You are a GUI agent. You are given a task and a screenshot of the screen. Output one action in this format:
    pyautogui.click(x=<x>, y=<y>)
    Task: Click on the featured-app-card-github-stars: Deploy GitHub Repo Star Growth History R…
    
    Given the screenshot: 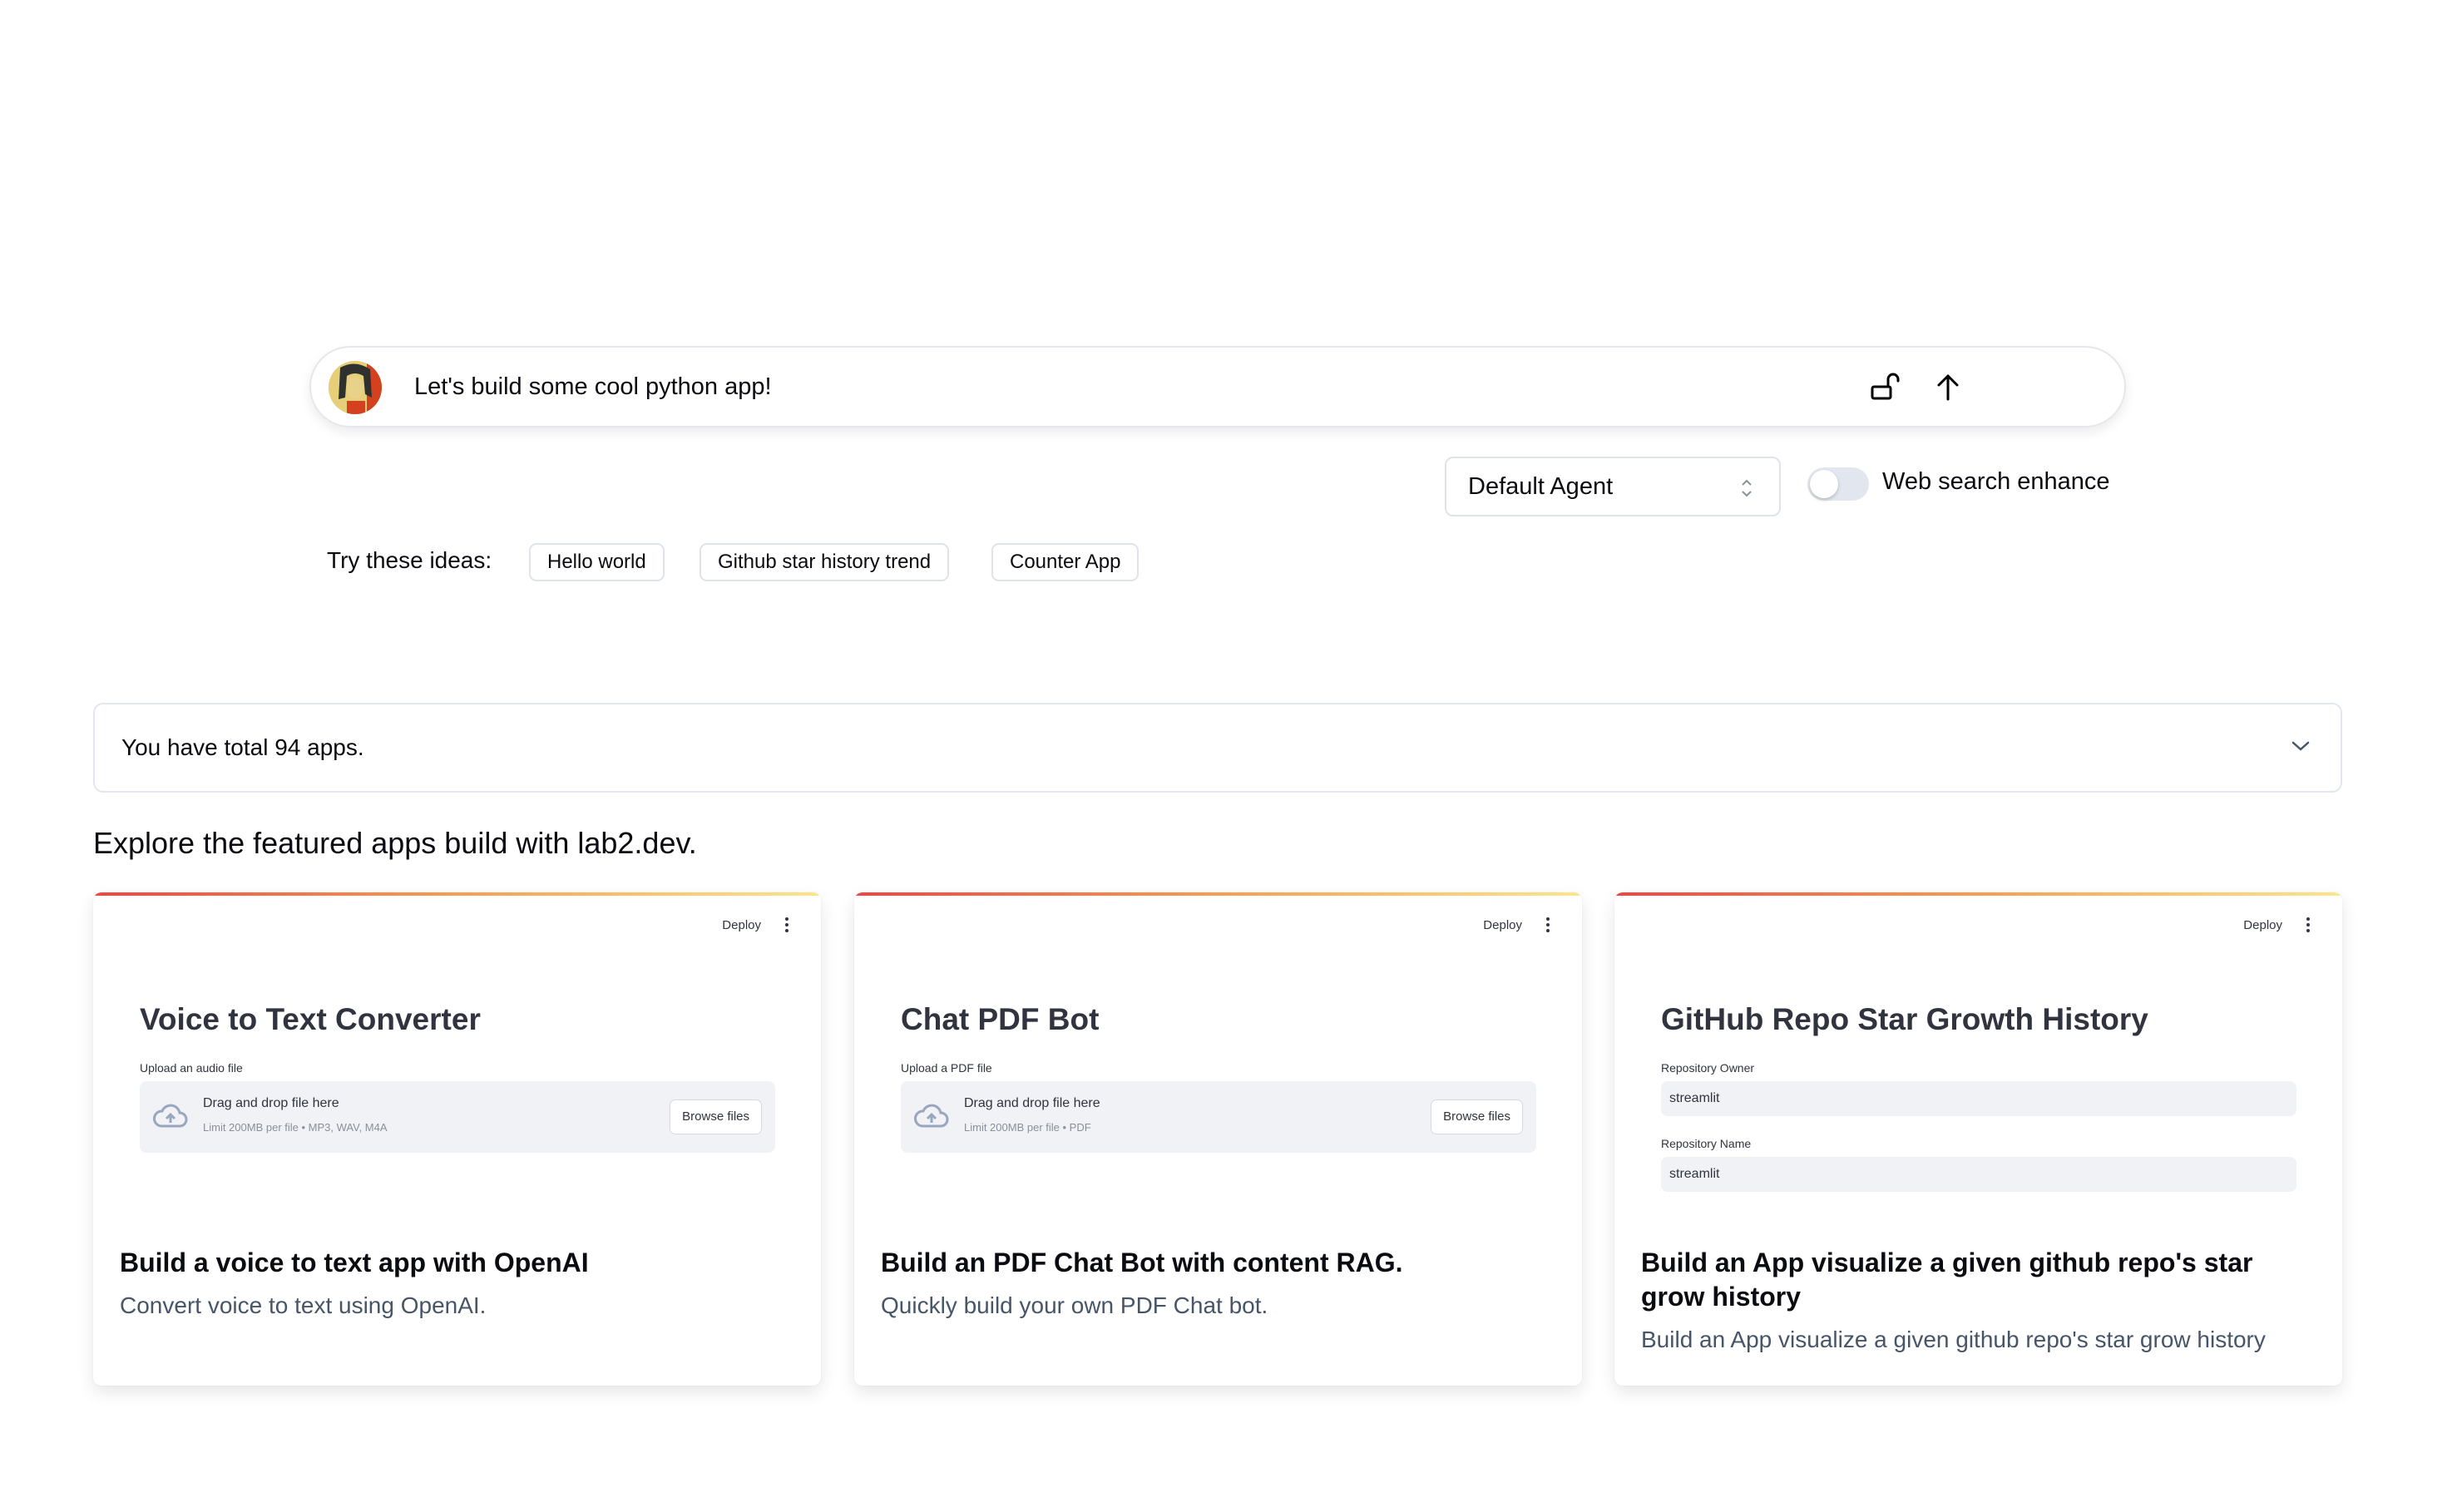 What is the action you would take?
    pyautogui.click(x=1978, y=1139)
    